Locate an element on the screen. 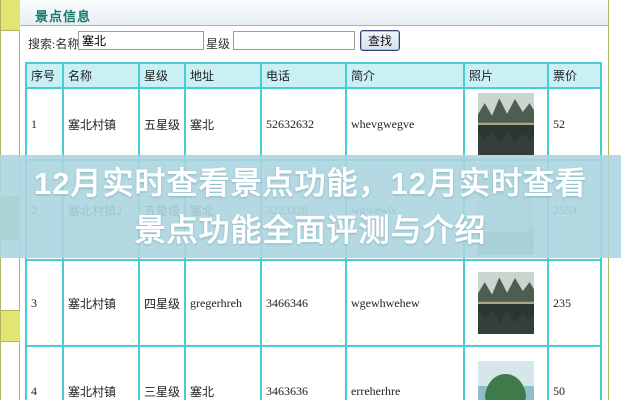 Image resolution: width=621 pixels, height=400 pixels. page-title: 景点信息 is located at coordinates (63, 16).